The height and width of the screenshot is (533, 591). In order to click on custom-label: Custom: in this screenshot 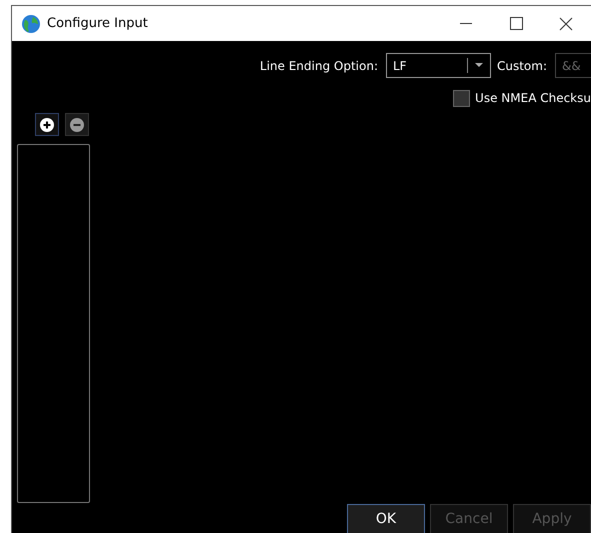, I will do `click(521, 66)`.